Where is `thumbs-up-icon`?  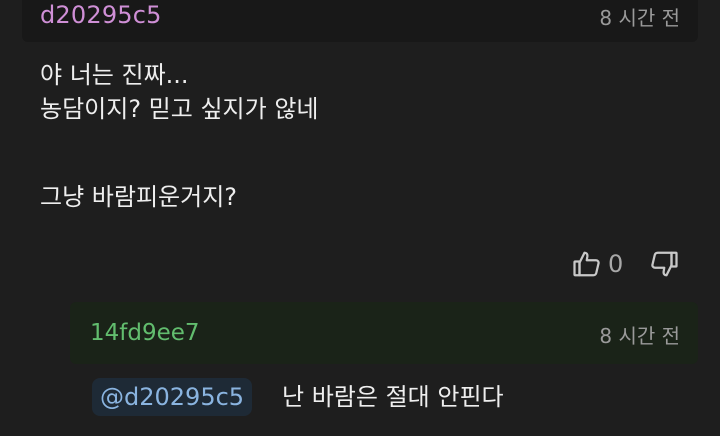
thumbs-up-icon is located at coordinates (586, 264).